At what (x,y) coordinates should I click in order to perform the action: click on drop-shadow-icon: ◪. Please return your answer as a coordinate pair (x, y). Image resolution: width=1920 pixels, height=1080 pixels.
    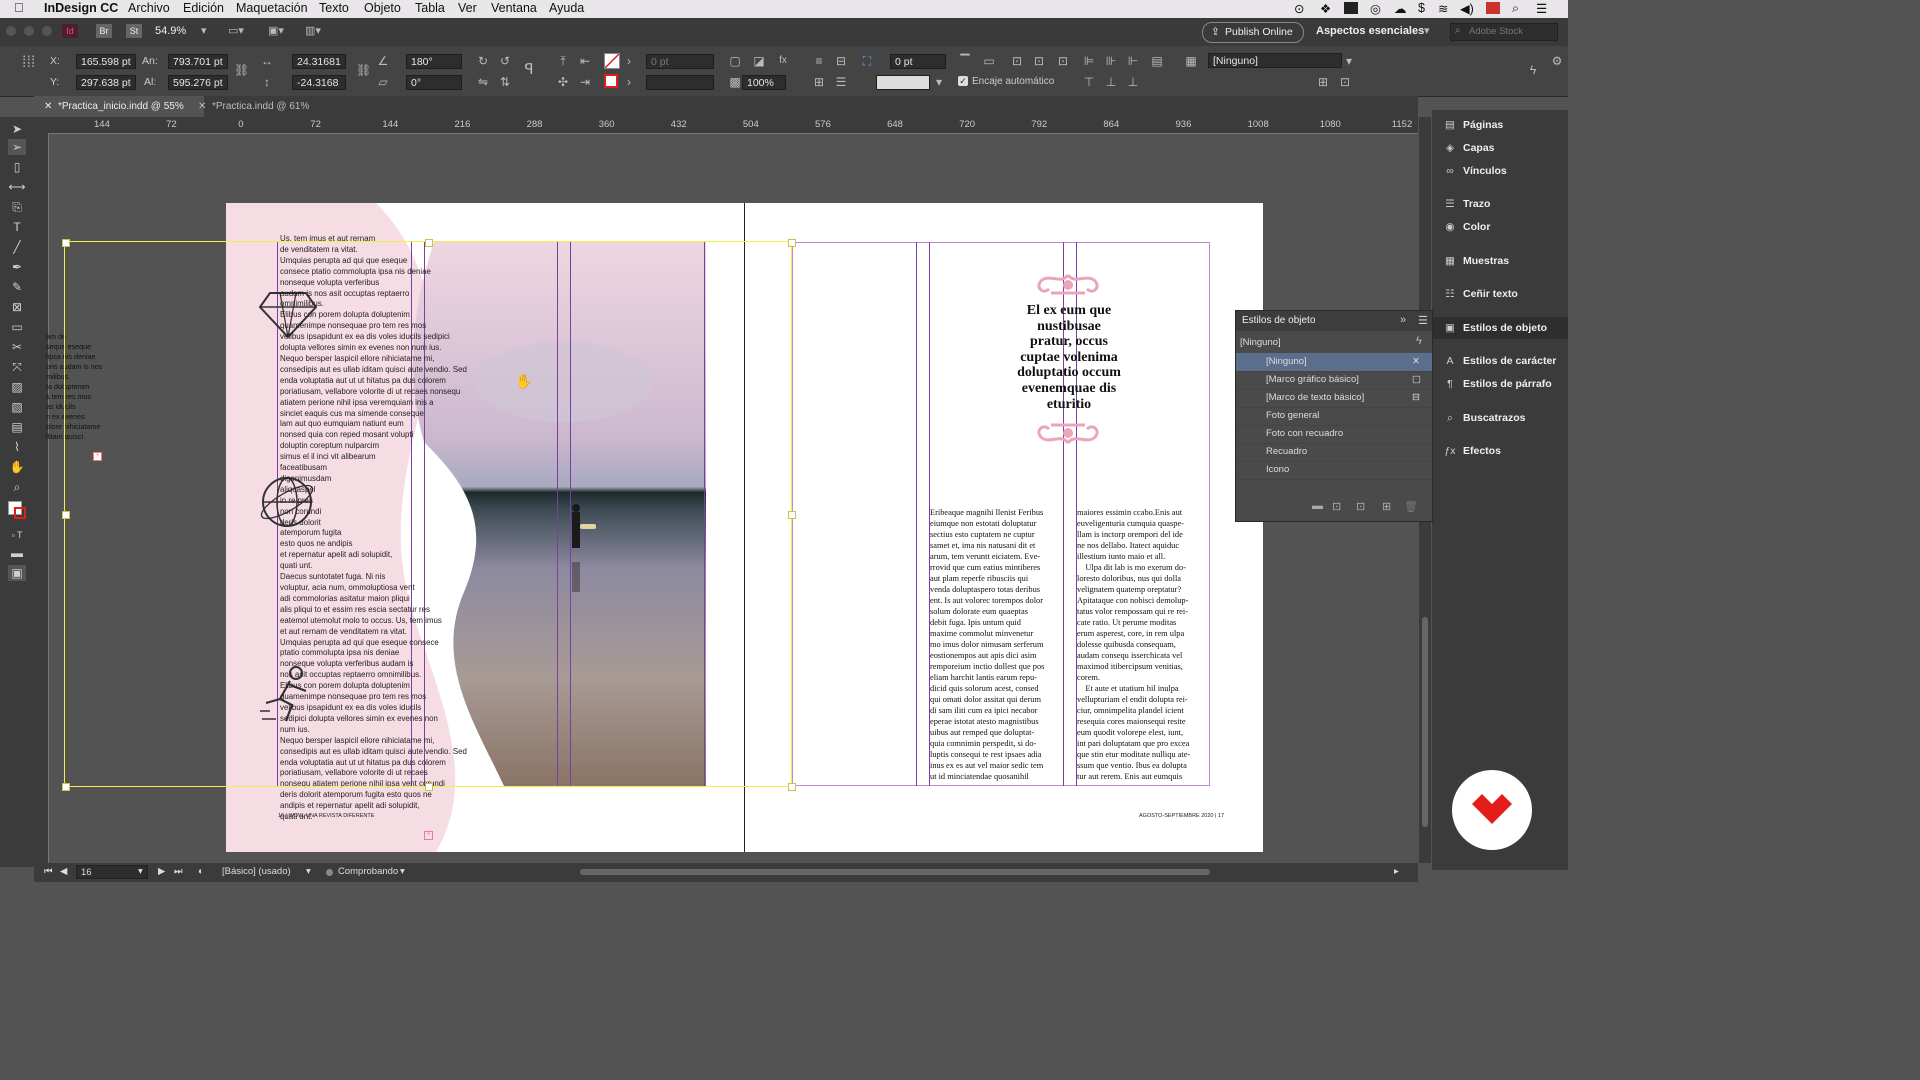
    Looking at the image, I should click on (759, 61).